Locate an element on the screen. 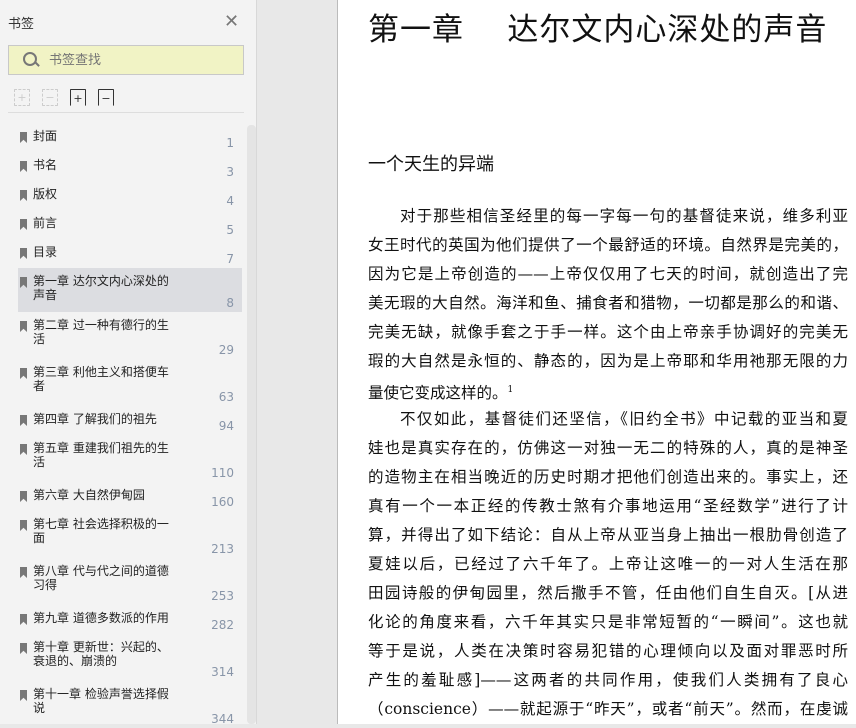 This screenshot has height=728, width=856. bookmark-page: 1 is located at coordinates (230, 143).